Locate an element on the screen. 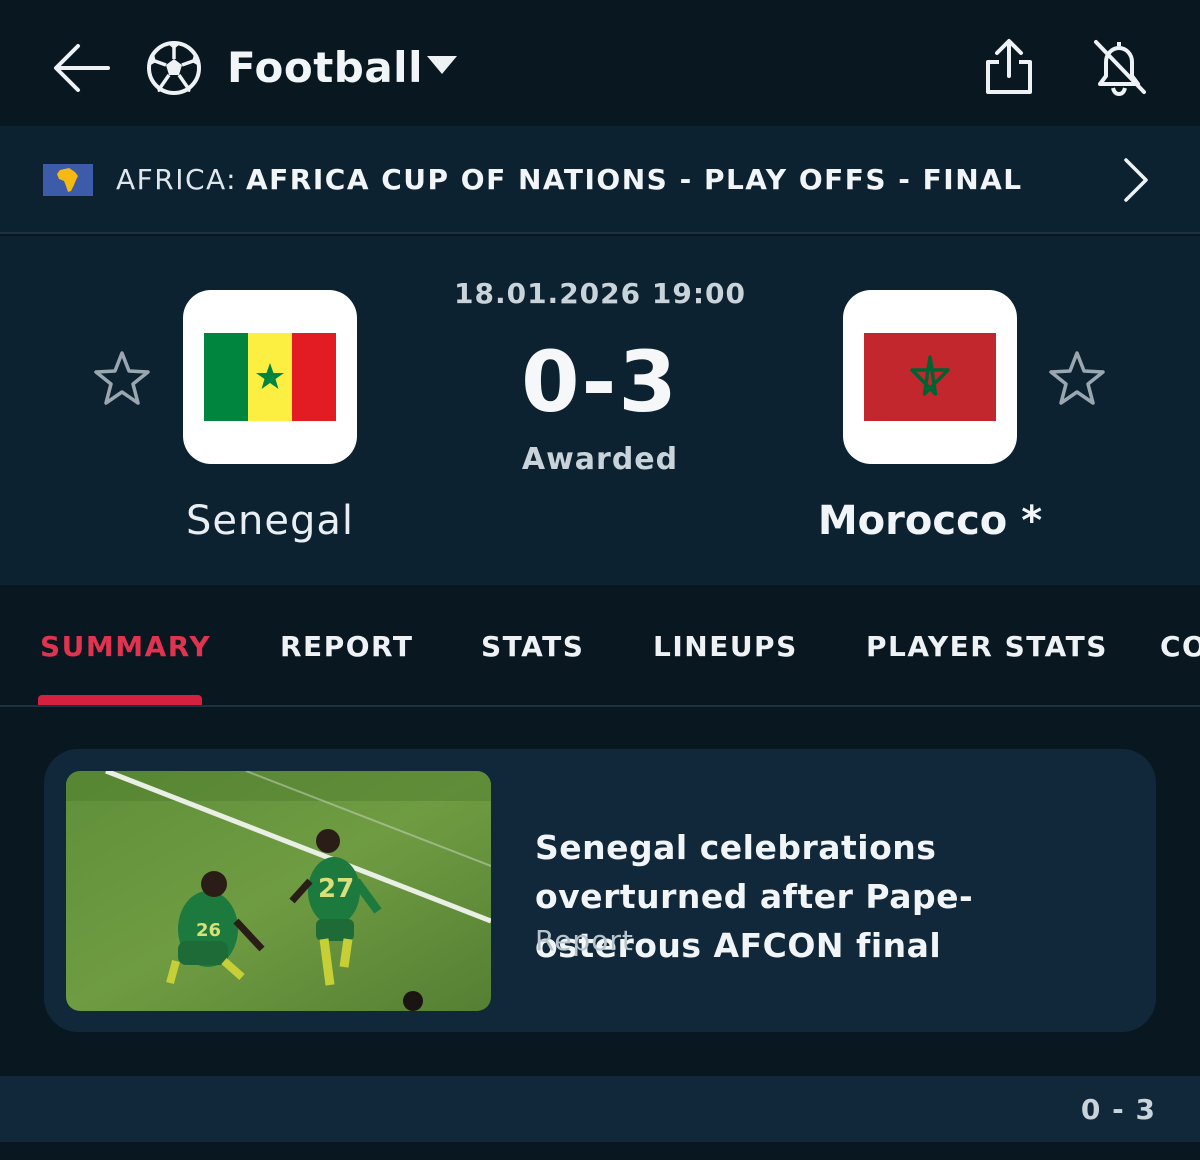 The height and width of the screenshot is (1160, 1200). tab-co: CO is located at coordinates (1180, 647).